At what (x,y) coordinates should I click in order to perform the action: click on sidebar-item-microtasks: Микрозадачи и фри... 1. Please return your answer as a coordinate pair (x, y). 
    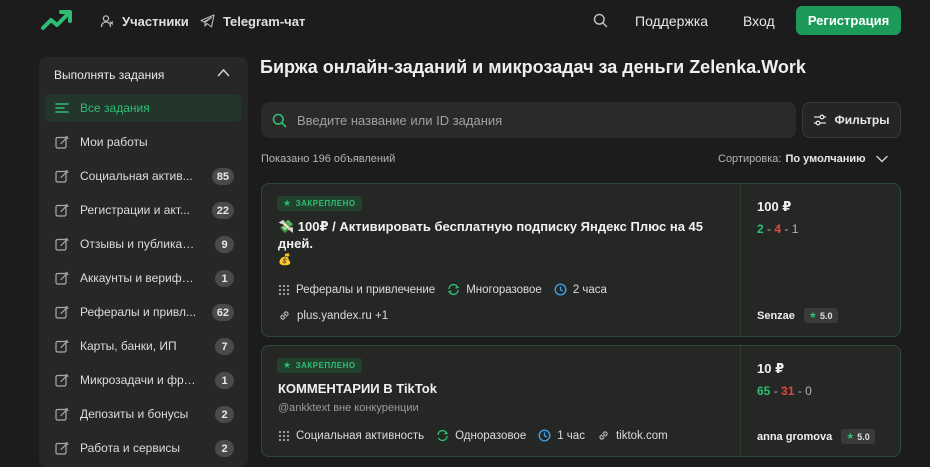
    Looking at the image, I should click on (143, 380).